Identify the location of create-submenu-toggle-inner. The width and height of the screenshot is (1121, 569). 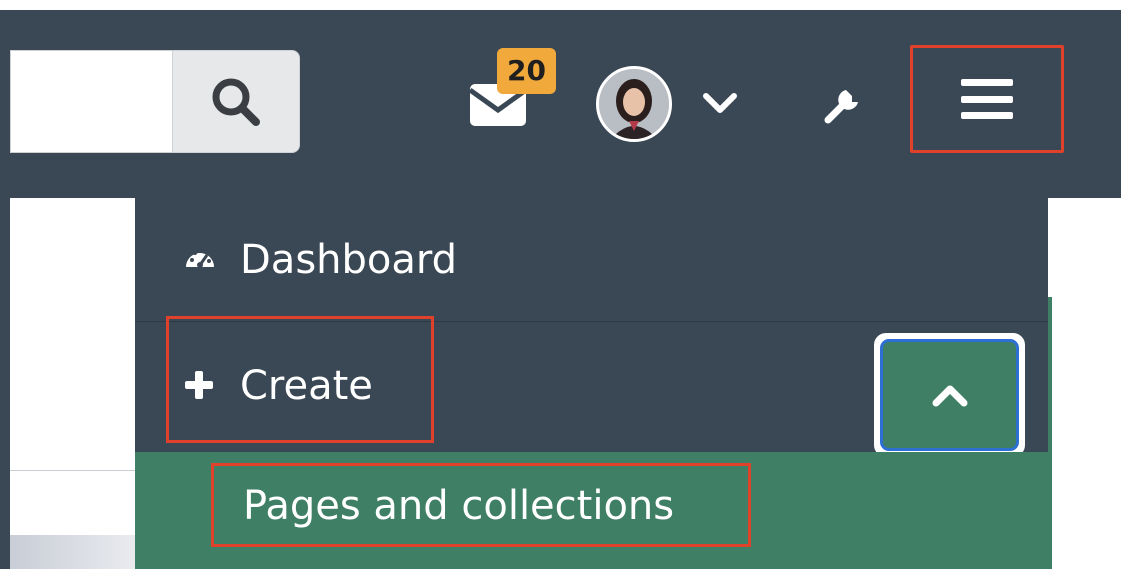
(949, 395).